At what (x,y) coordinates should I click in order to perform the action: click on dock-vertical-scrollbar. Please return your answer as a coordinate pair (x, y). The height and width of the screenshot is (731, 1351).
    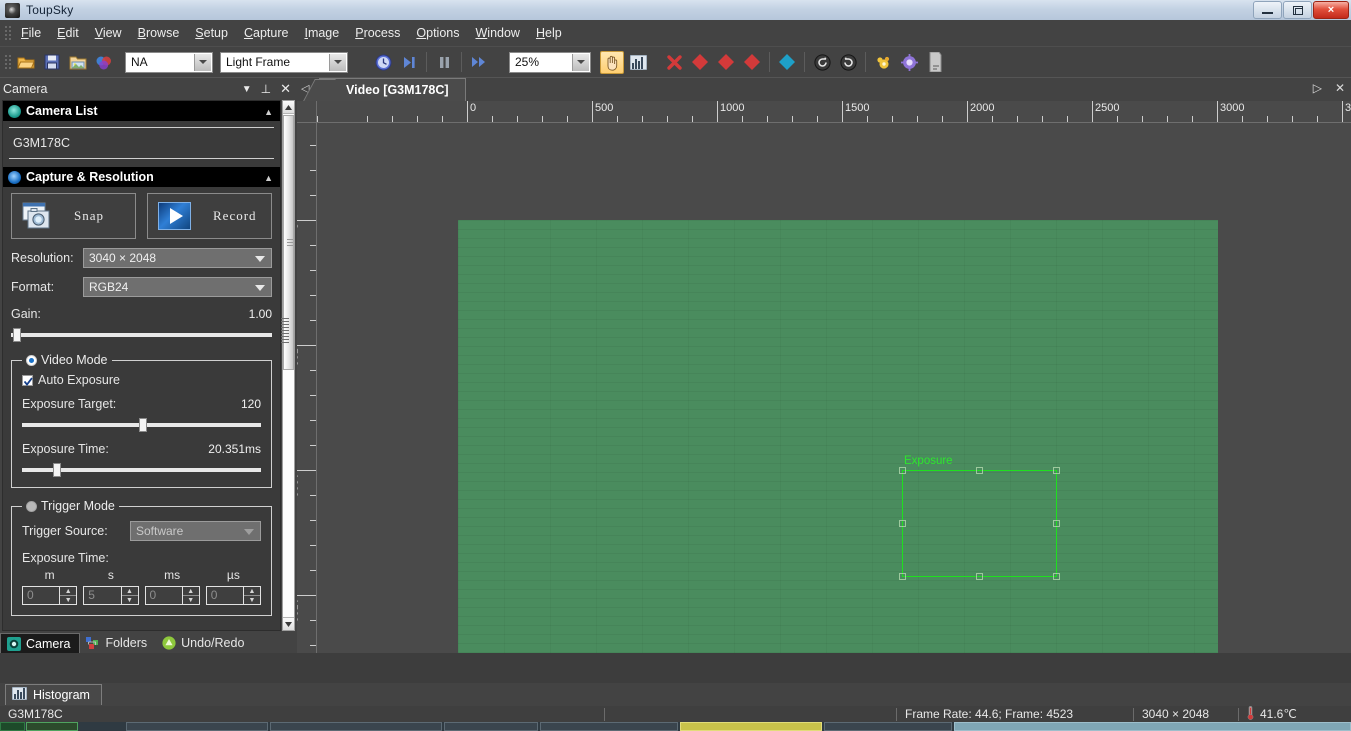
    Looking at the image, I should click on (288, 365).